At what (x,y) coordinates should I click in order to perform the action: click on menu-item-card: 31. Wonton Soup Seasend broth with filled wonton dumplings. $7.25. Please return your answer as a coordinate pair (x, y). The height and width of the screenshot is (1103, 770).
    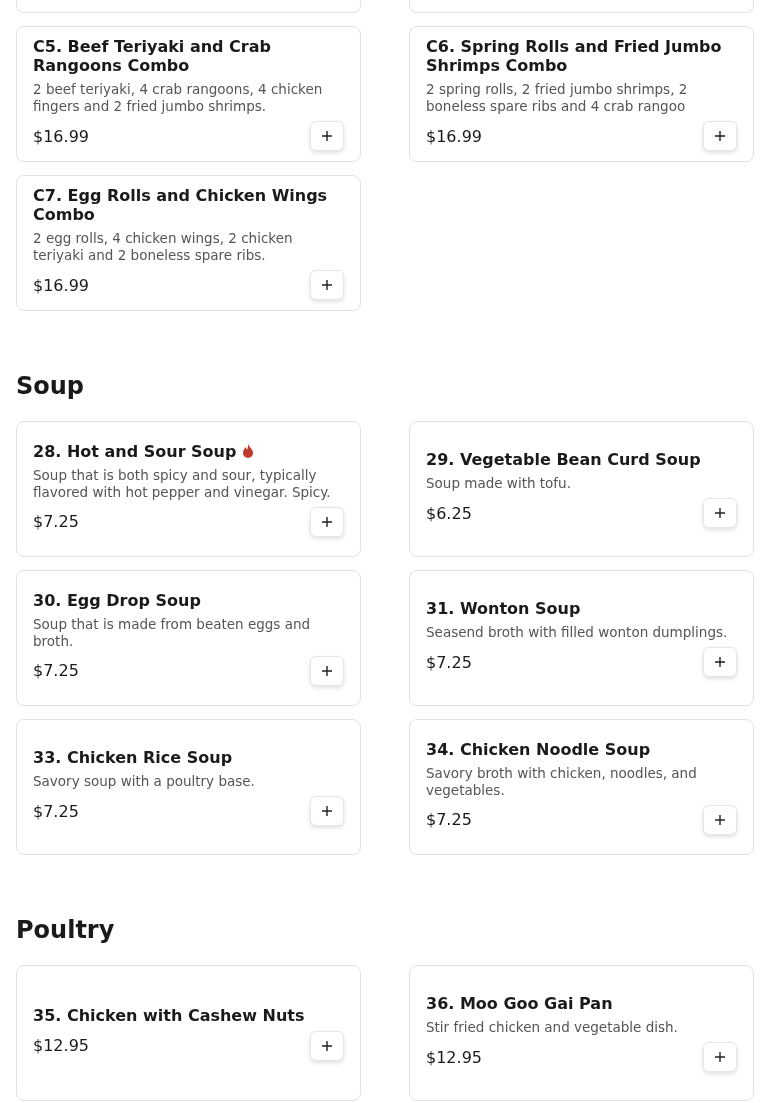
    Looking at the image, I should click on (581, 638).